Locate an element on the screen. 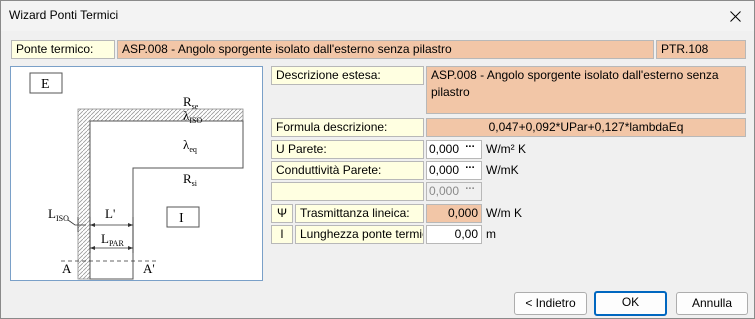 Image resolution: width=755 pixels, height=319 pixels. empty-parameter-more-button: ··· is located at coordinates (470, 189).